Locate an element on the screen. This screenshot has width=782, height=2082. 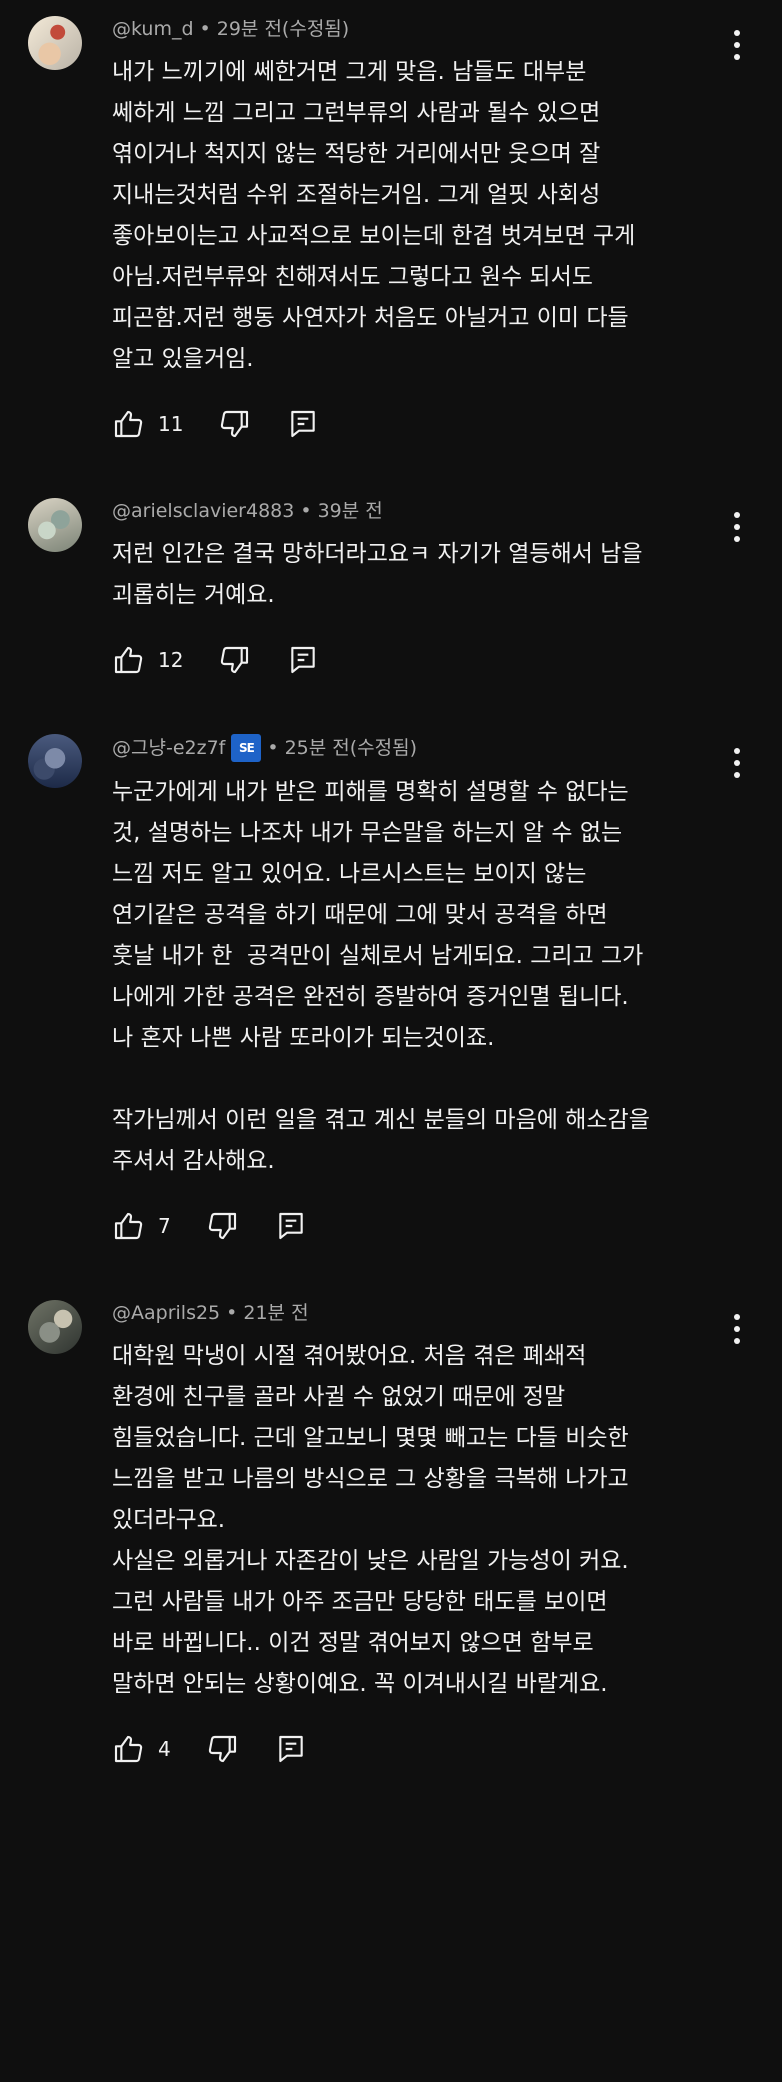
comment-time: 25분 전(수정됨) is located at coordinates (351, 748).